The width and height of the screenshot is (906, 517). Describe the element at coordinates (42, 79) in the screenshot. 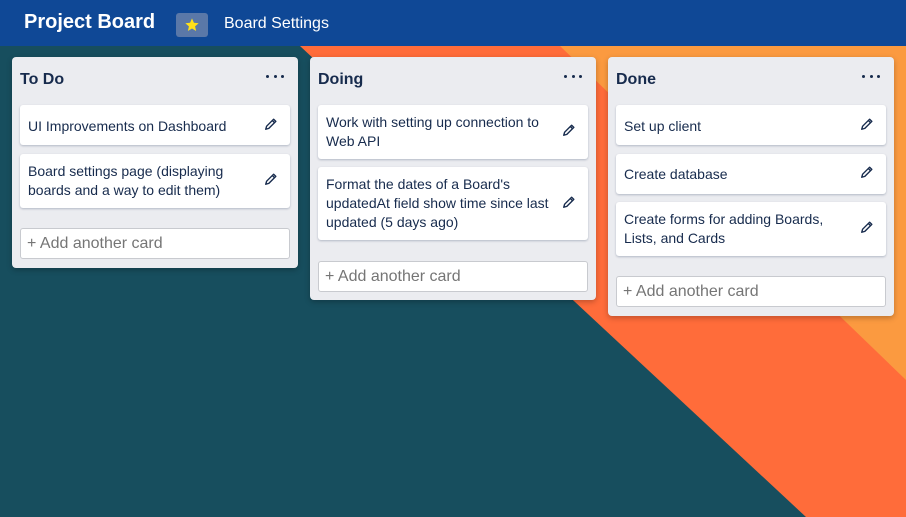

I see `list-title: To Do` at that location.